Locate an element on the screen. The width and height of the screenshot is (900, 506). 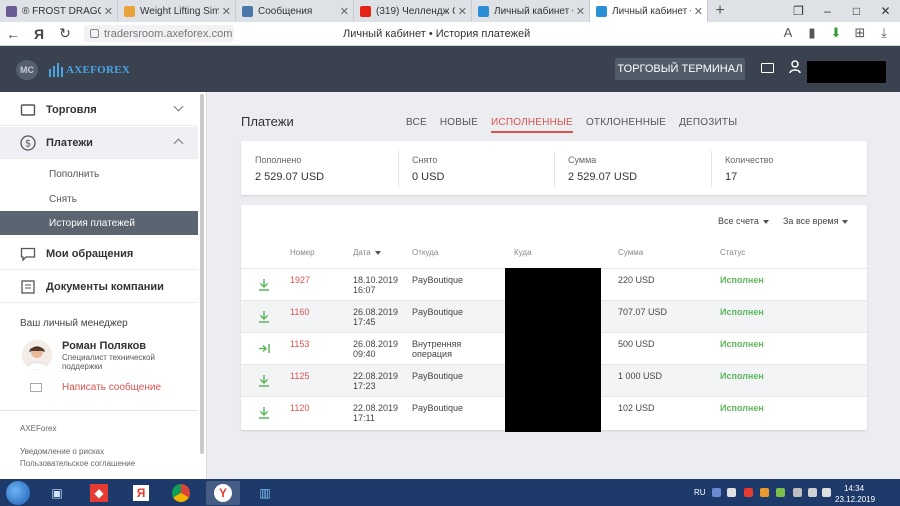
taskbar-app-yandex-browser: Y is located at coordinates (223, 493).